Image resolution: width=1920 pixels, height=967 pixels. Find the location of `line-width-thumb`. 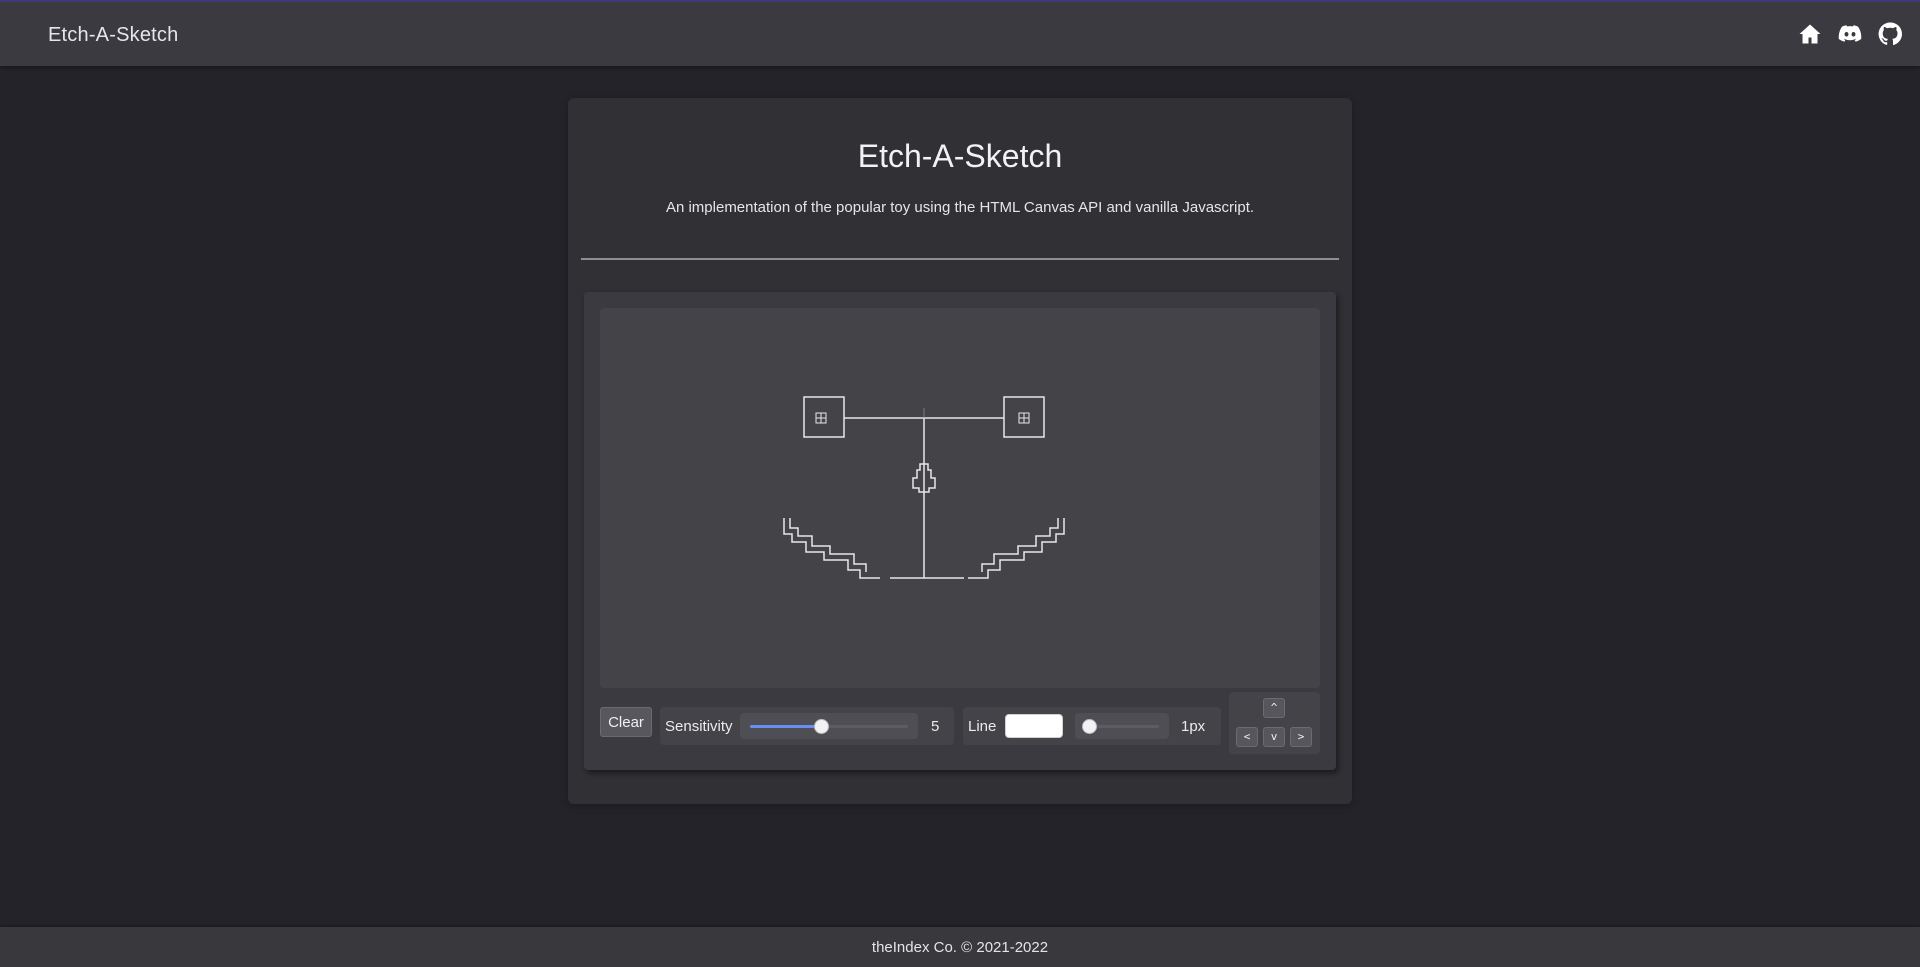

line-width-thumb is located at coordinates (1089, 726).